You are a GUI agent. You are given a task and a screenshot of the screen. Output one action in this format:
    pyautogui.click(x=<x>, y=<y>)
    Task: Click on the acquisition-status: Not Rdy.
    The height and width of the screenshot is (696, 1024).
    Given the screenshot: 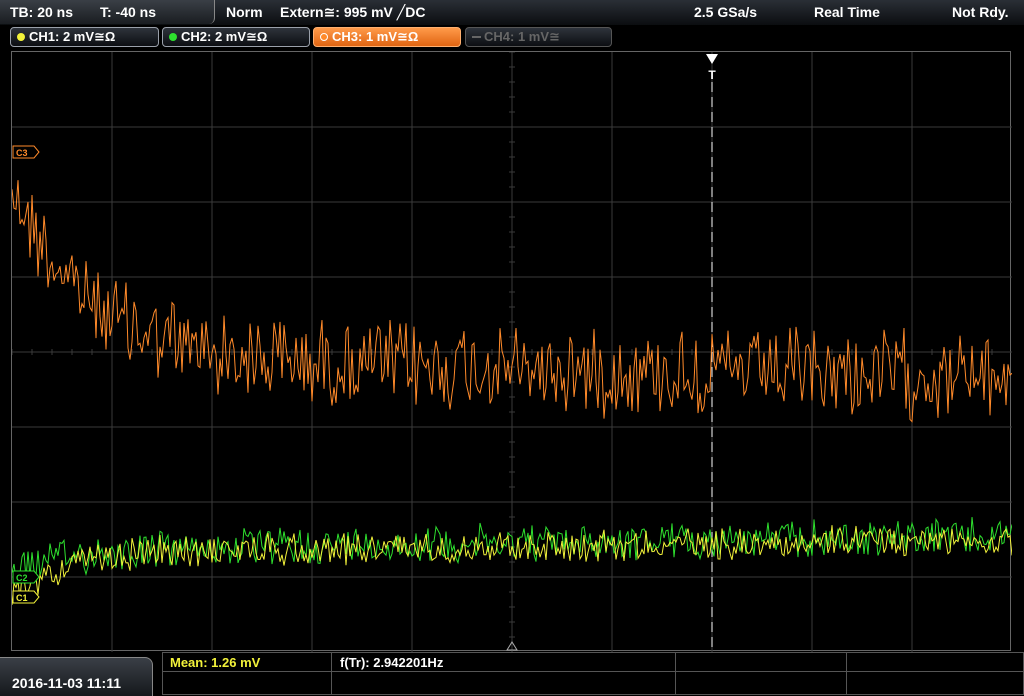 What is the action you would take?
    pyautogui.click(x=980, y=12)
    